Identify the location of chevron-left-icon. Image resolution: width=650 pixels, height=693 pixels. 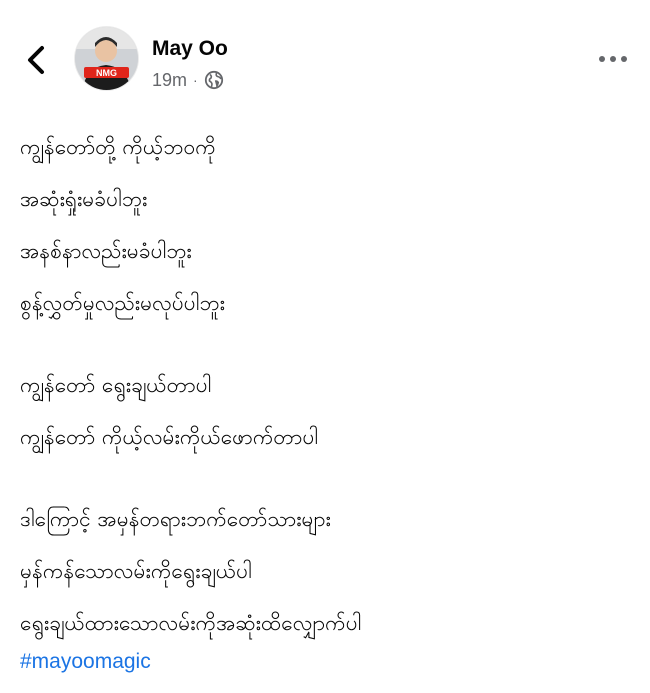
(36, 60).